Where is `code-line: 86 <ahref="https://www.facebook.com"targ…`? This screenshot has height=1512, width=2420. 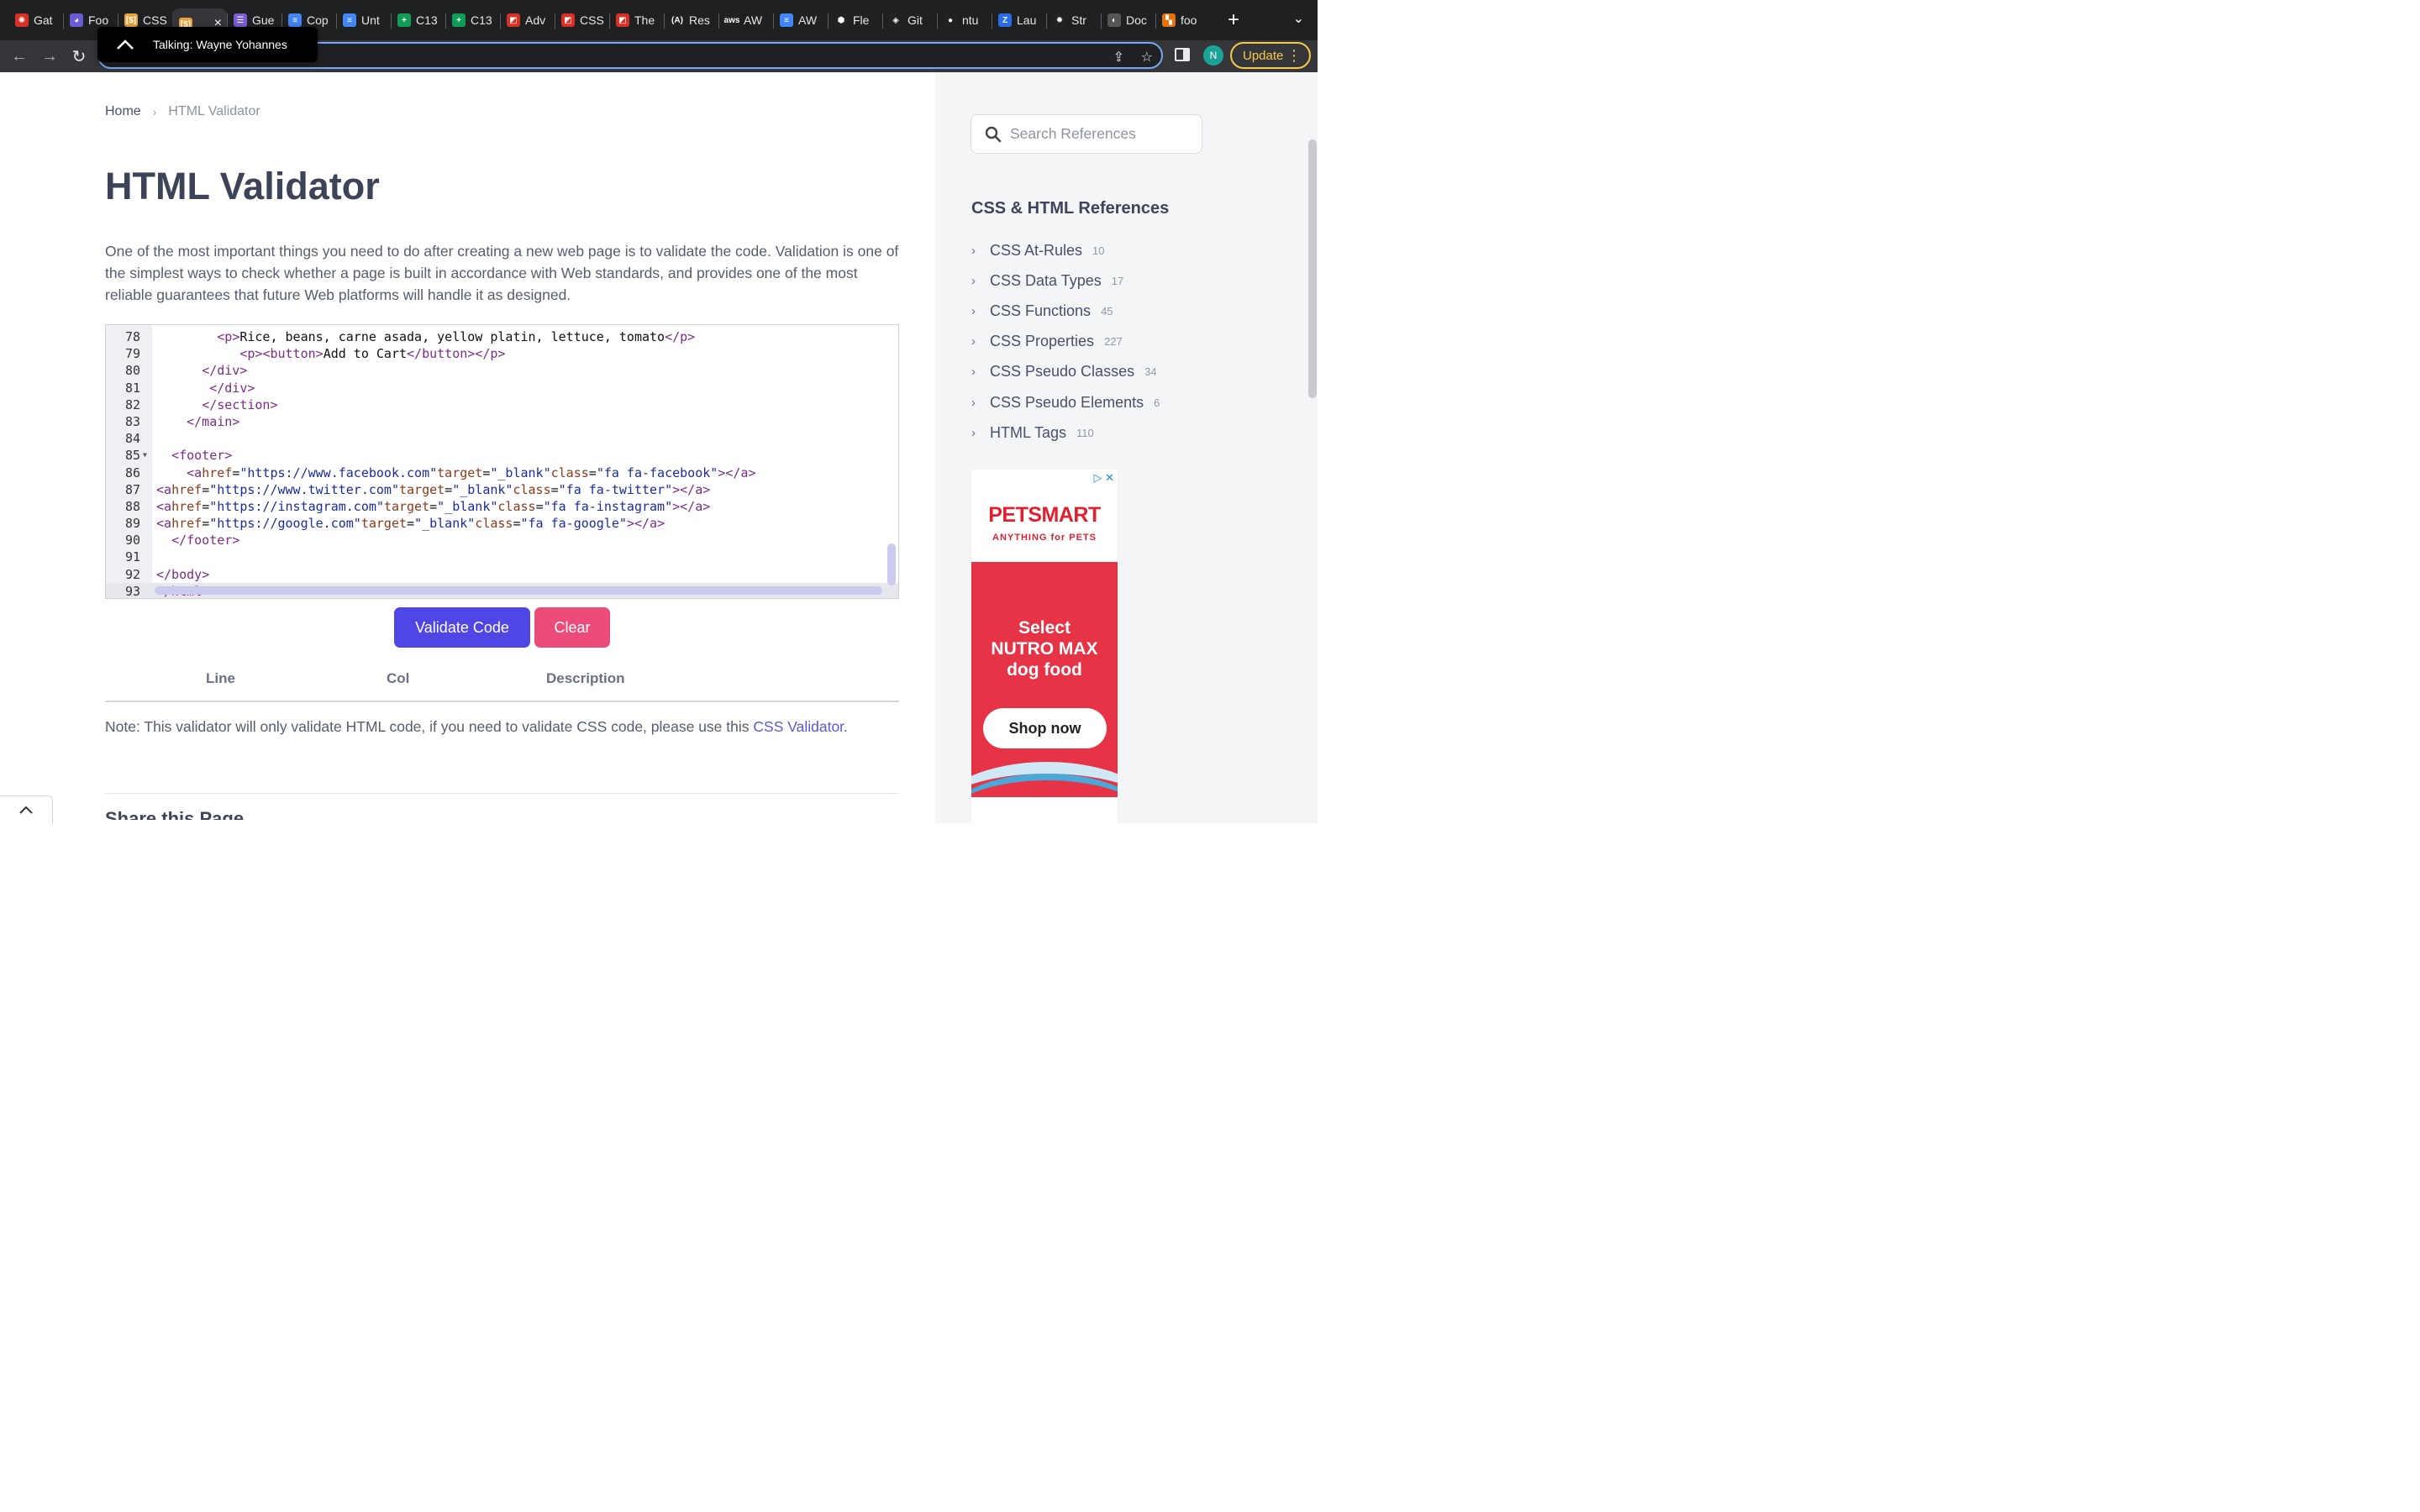
code-line: 86 <ahref="https://www.facebook.com"targ… is located at coordinates (502, 473).